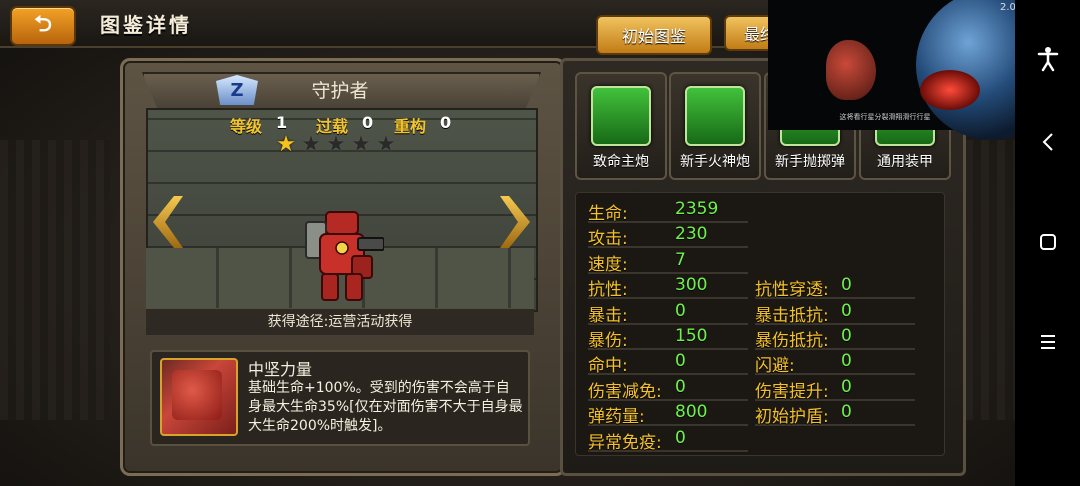  Describe the element at coordinates (625, 442) in the screenshot. I see `attribute-label: 异常免疫:` at that location.